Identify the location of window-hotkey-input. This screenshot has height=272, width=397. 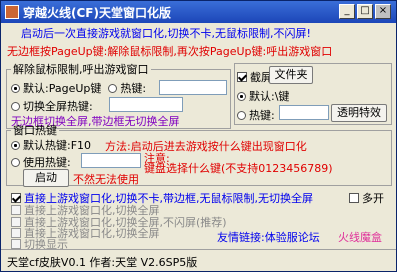
(111, 160).